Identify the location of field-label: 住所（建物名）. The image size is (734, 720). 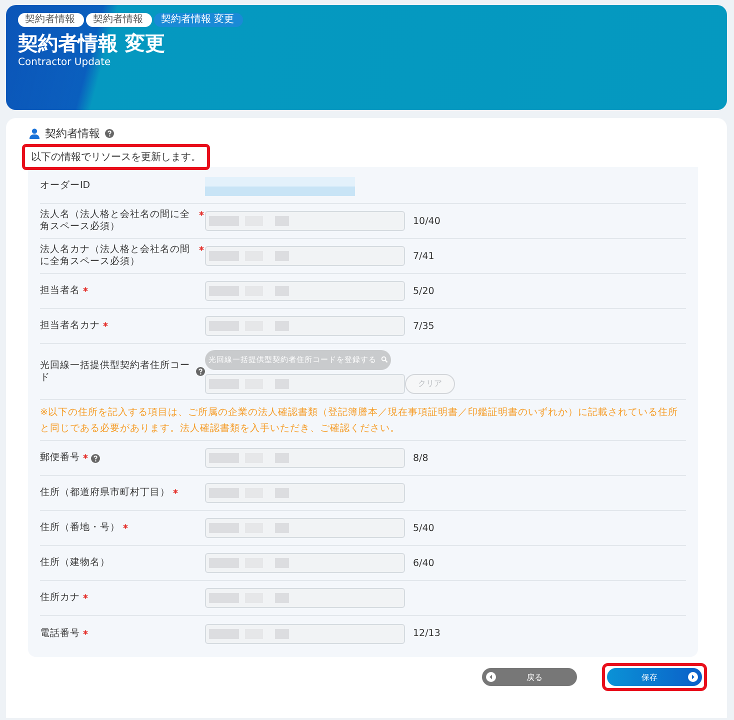
(75, 563).